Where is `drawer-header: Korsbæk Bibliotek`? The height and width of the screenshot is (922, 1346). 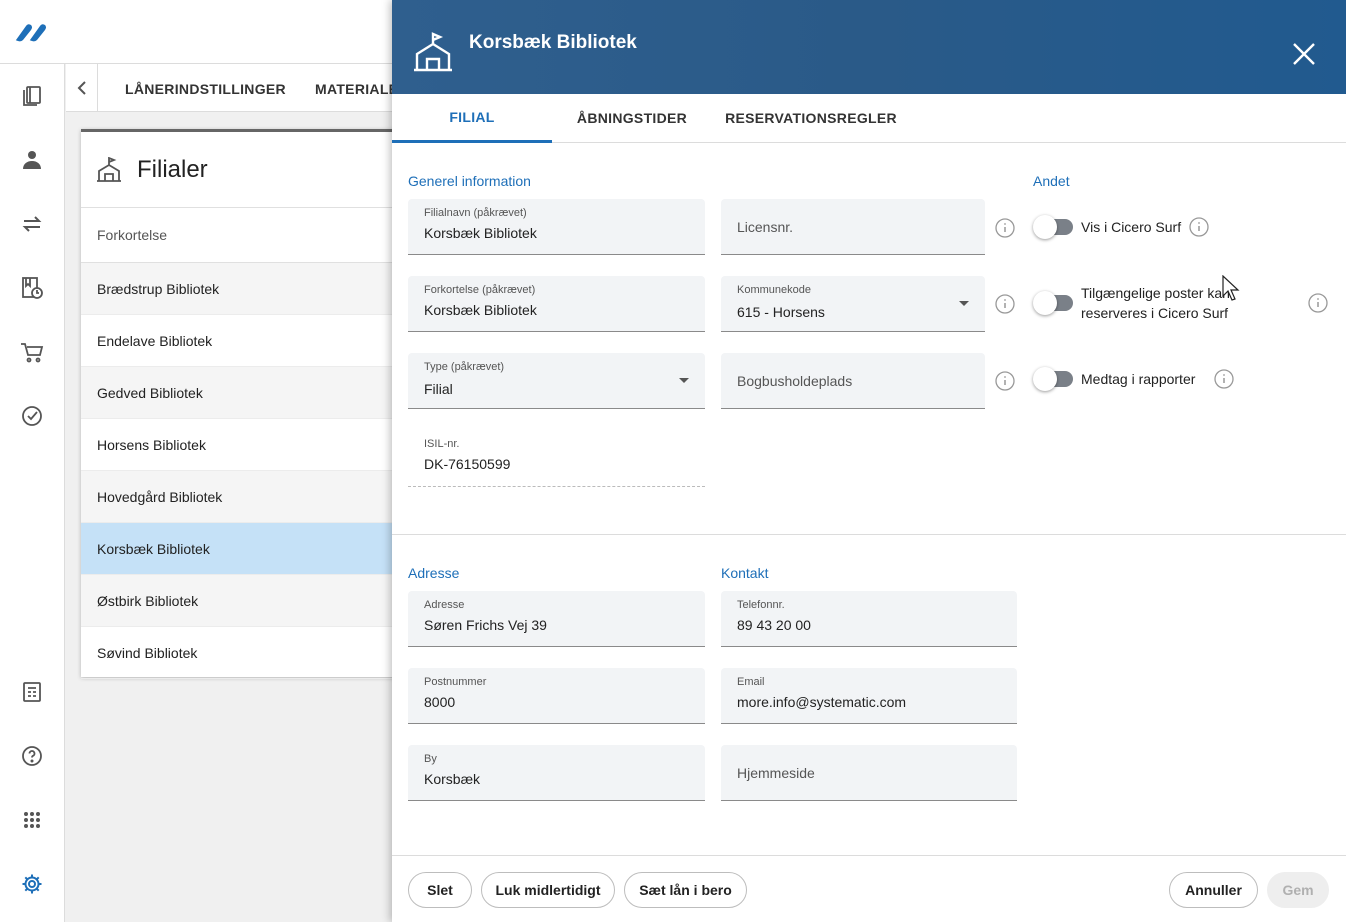
drawer-header: Korsbæk Bibliotek is located at coordinates (869, 47).